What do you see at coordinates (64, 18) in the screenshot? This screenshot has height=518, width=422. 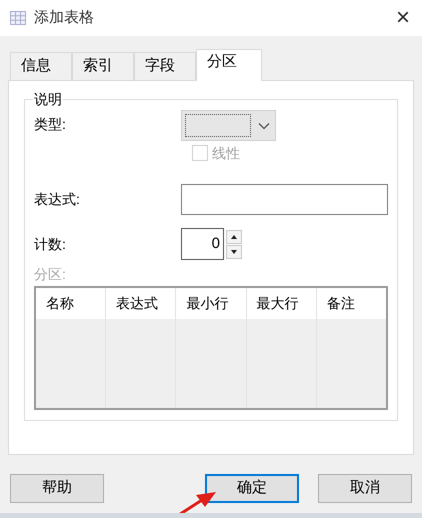 I see `window-title: 添加表格` at bounding box center [64, 18].